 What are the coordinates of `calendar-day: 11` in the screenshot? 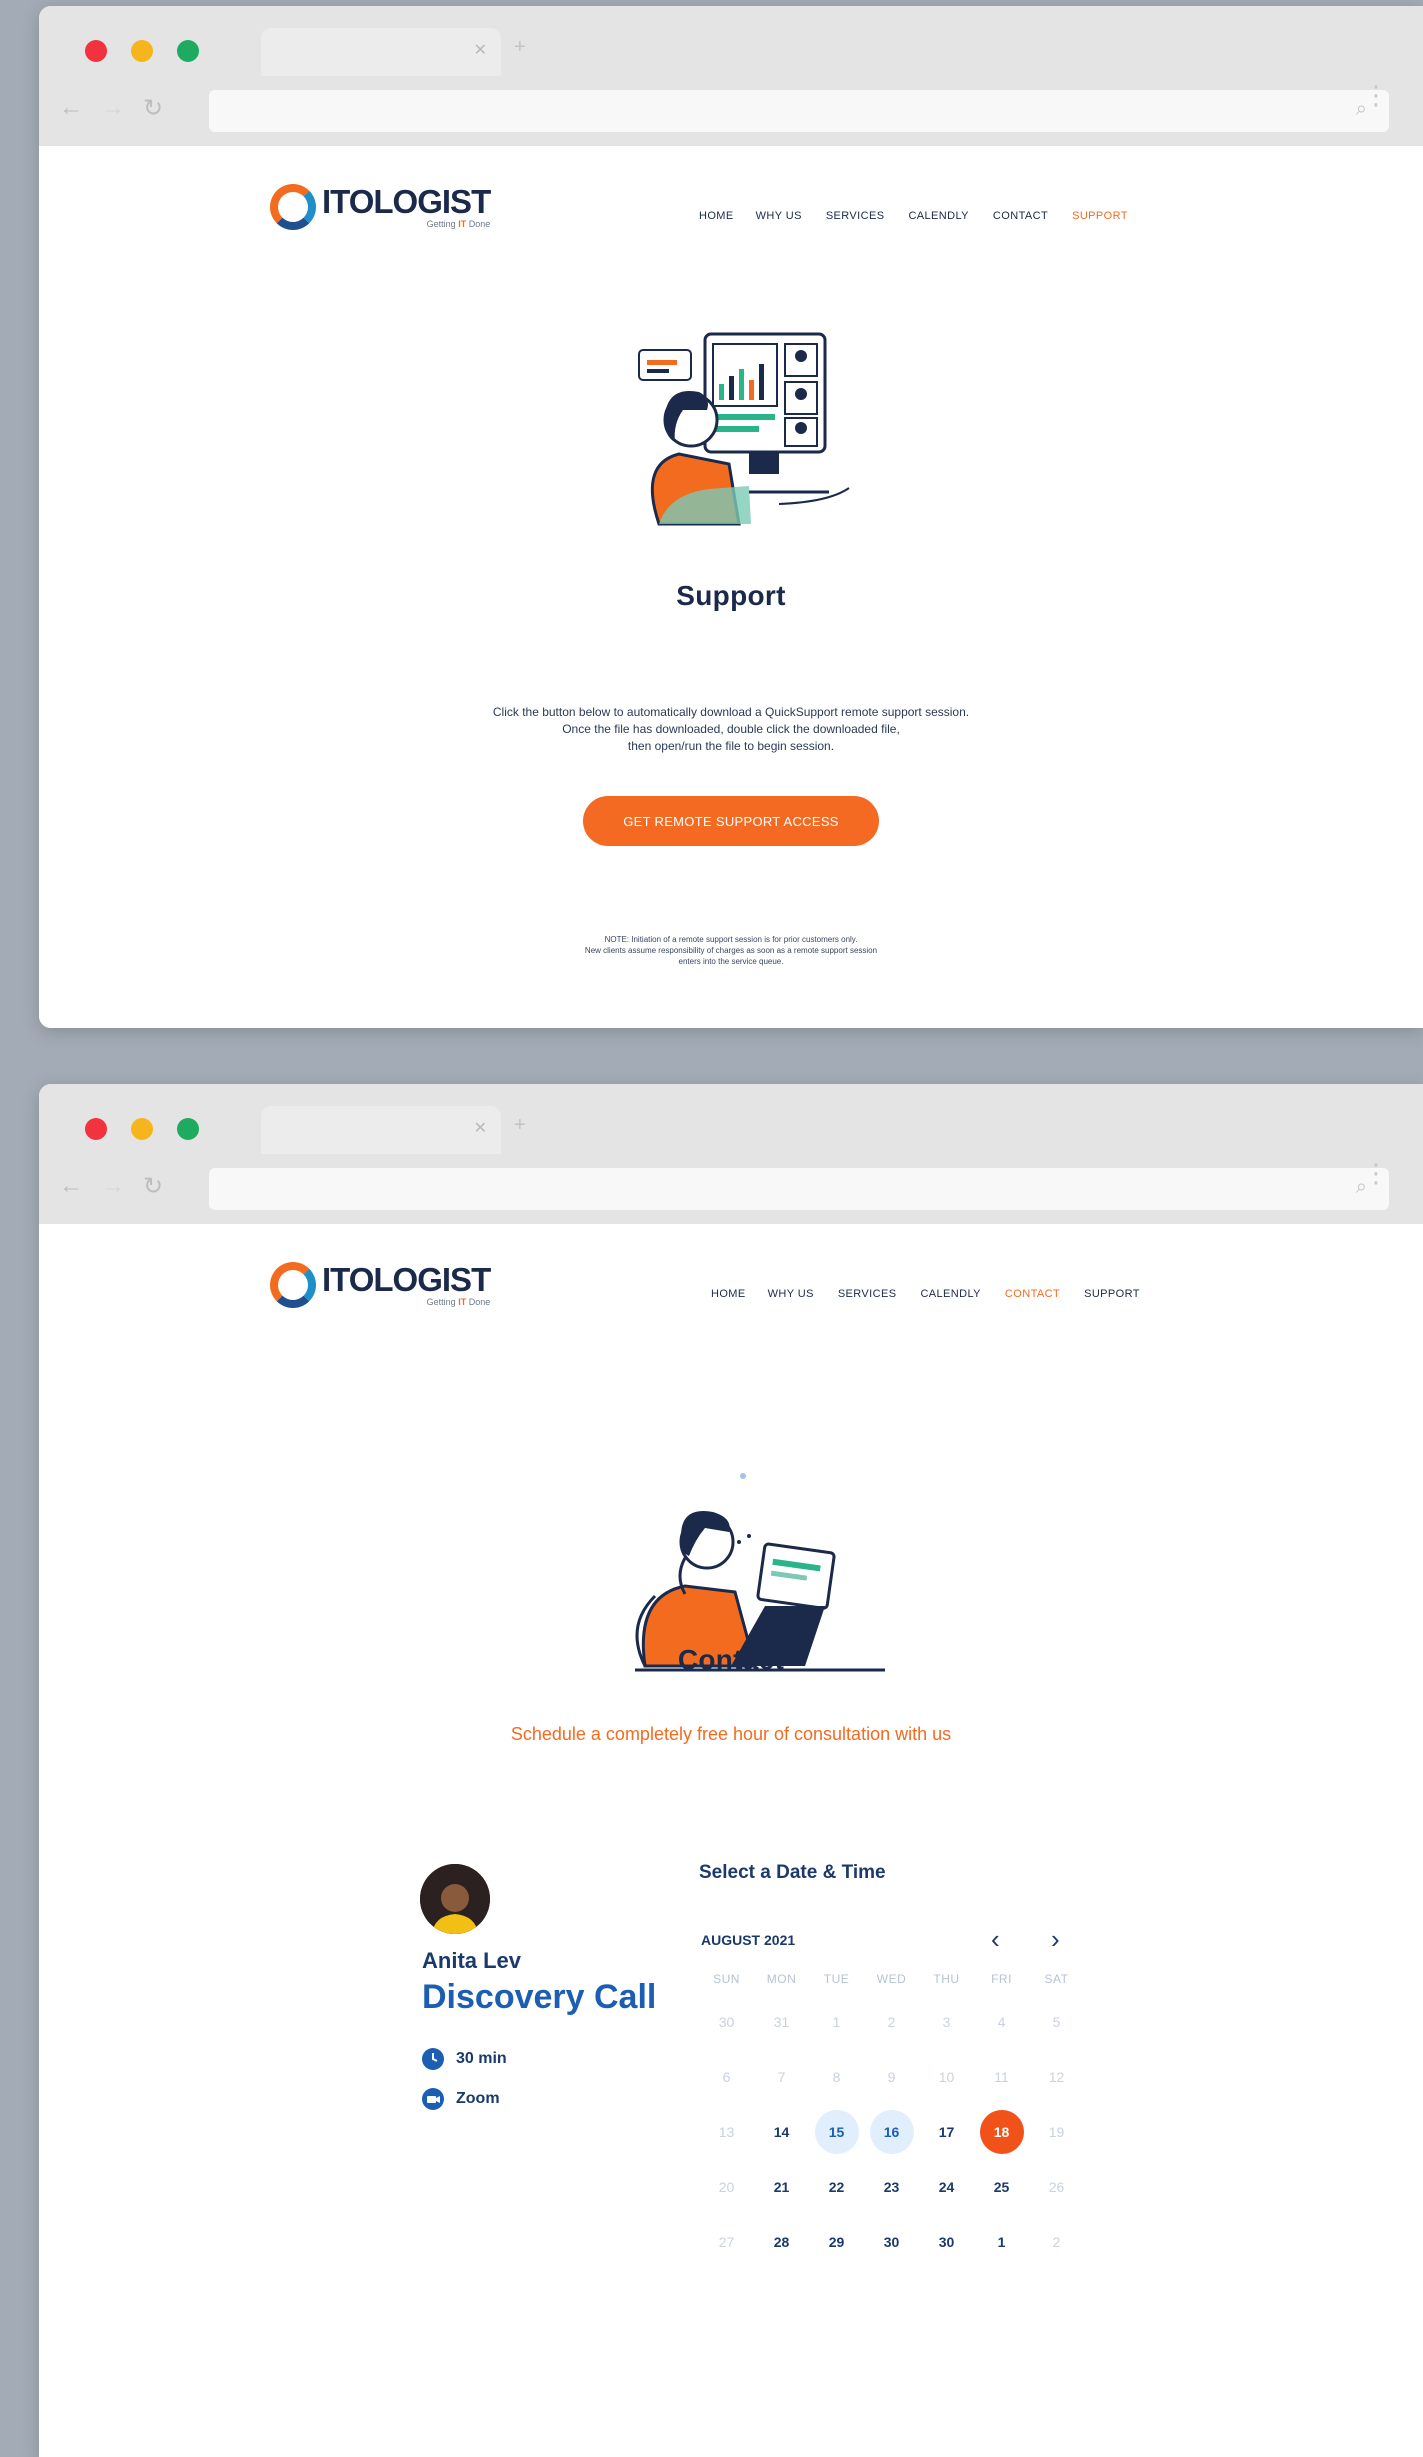 It's located at (1001, 2076).